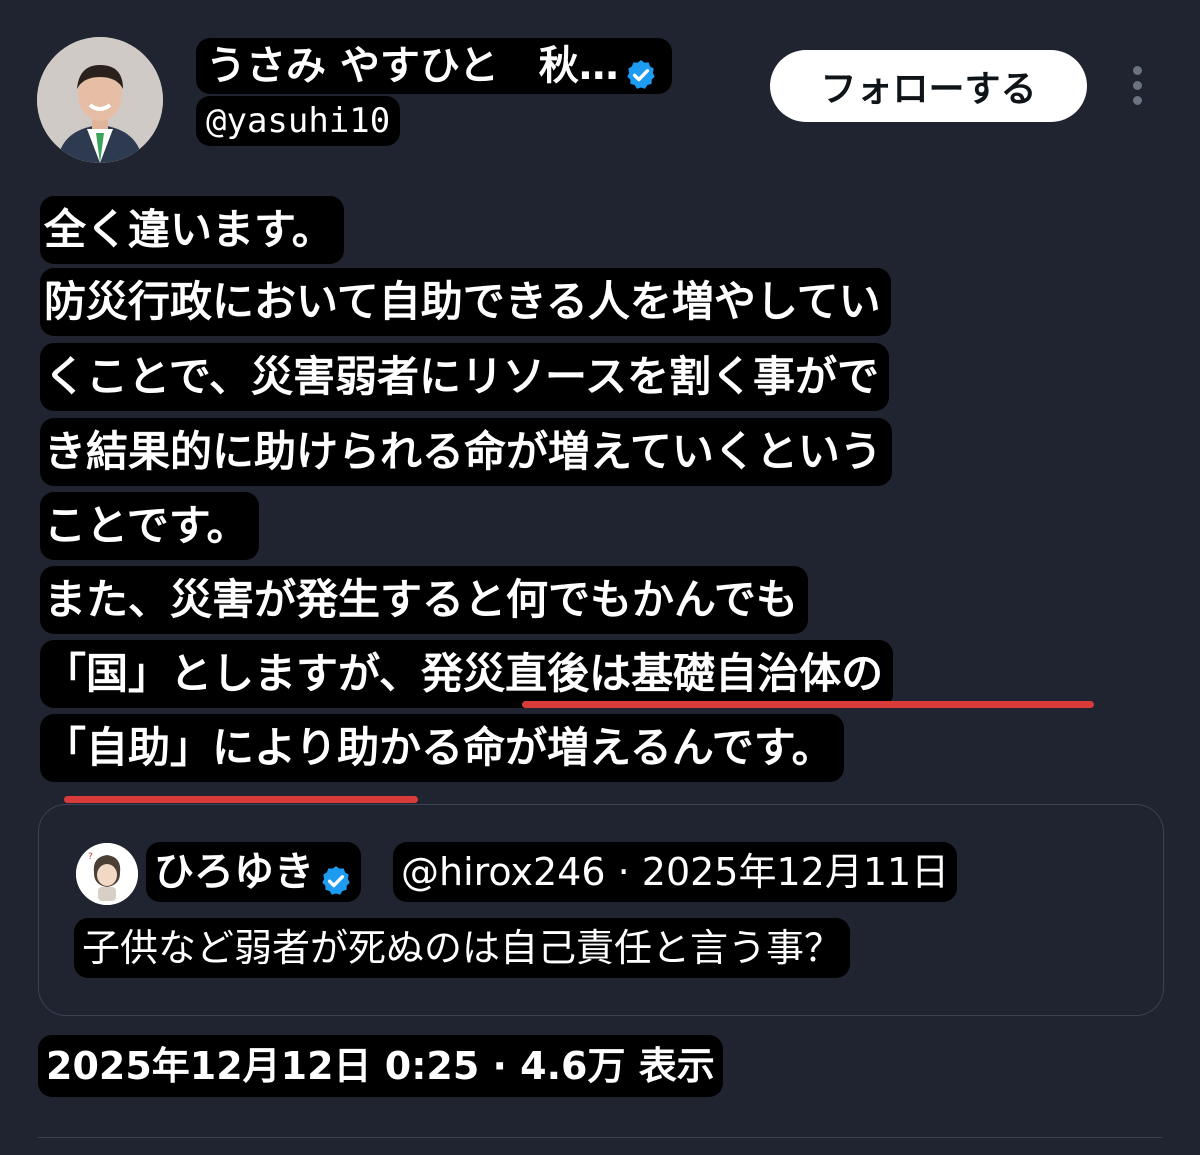 This screenshot has height=1155, width=1200. I want to click on author-avatar, so click(100, 100).